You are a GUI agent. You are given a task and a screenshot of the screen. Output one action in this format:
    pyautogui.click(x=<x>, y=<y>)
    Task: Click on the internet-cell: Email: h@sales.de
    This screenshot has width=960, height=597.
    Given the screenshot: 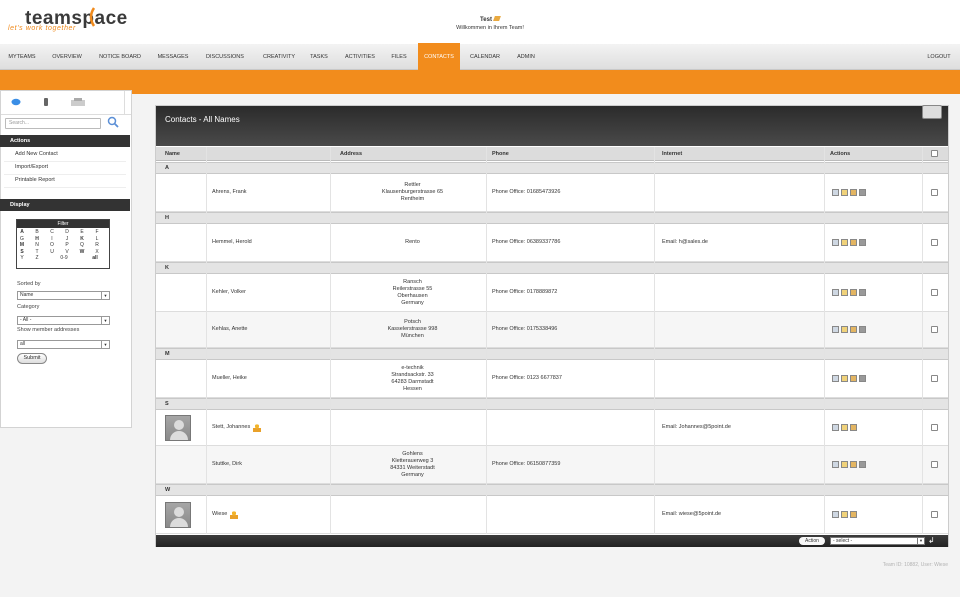 What is the action you would take?
    pyautogui.click(x=742, y=242)
    